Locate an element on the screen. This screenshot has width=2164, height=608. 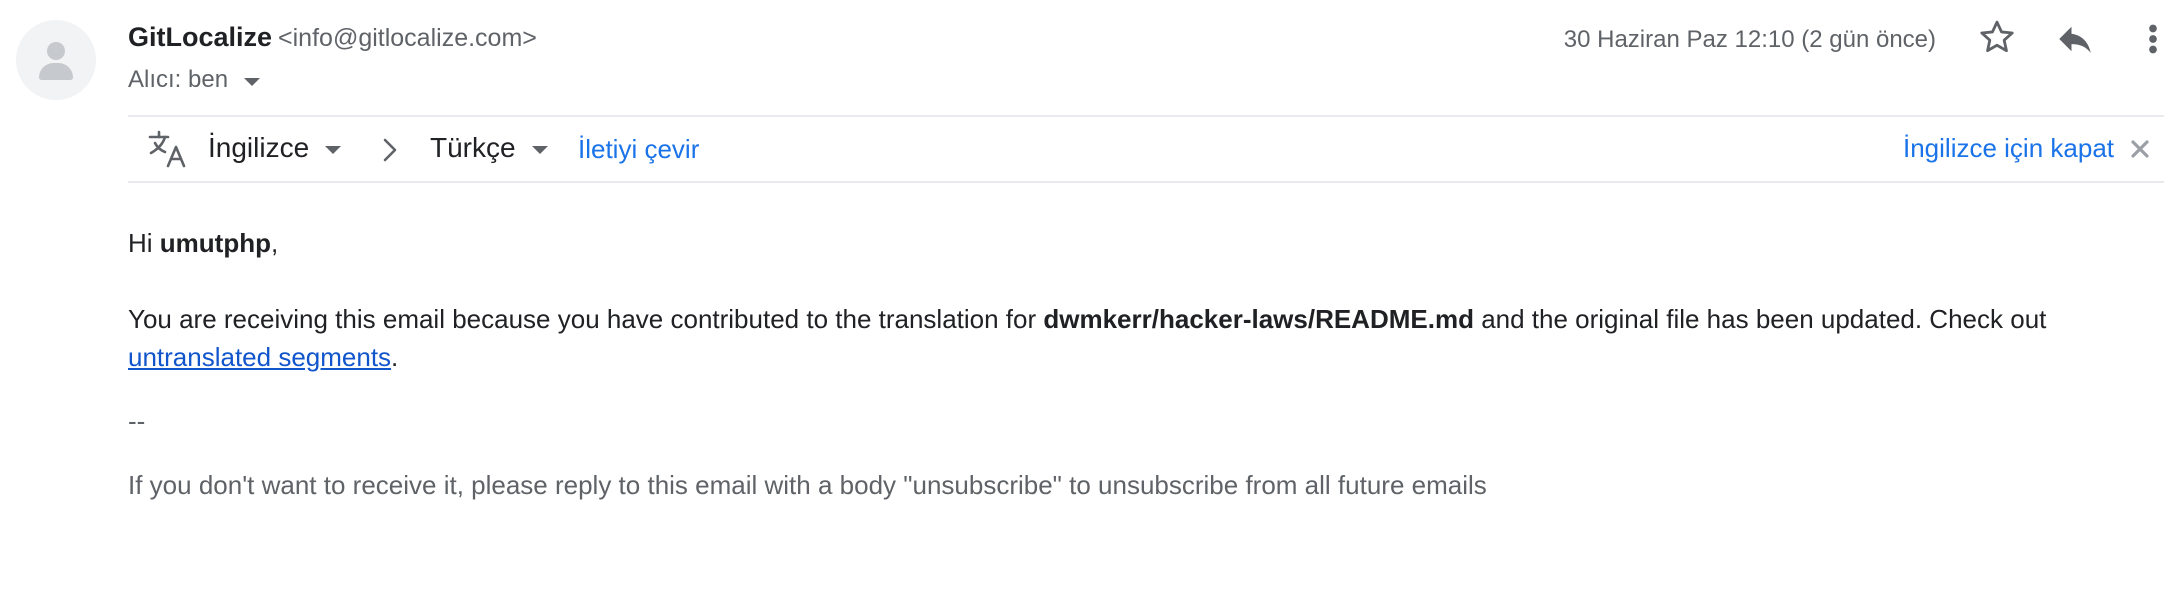
caret-down-icon is located at coordinates (252, 81).